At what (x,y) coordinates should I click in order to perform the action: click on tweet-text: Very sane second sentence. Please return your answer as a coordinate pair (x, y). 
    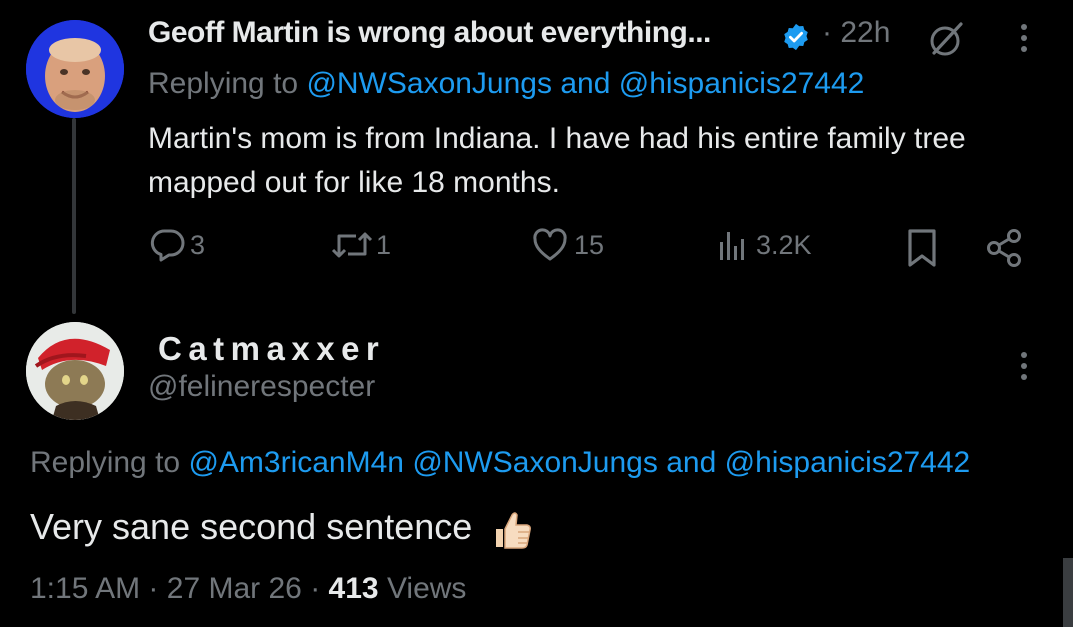
    Looking at the image, I should click on (282, 528).